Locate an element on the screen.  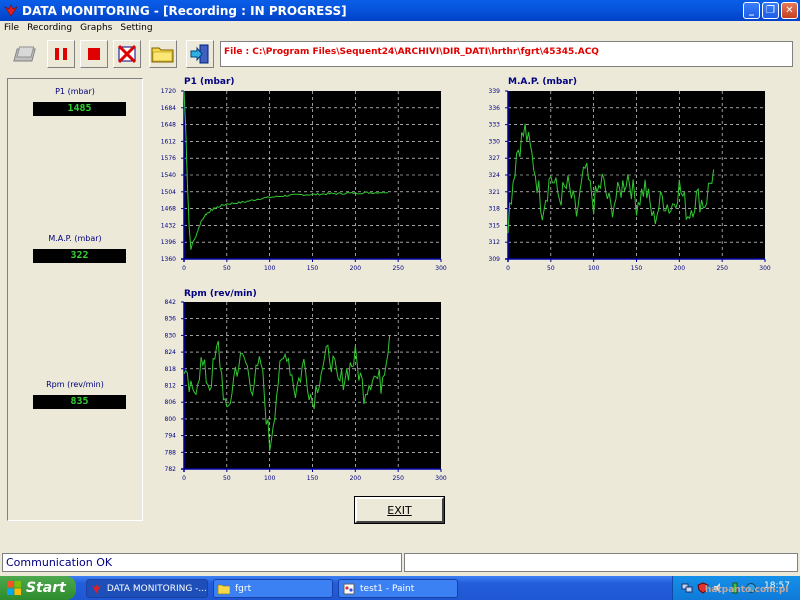
y-tick-label: 1576 is located at coordinates (168, 158).